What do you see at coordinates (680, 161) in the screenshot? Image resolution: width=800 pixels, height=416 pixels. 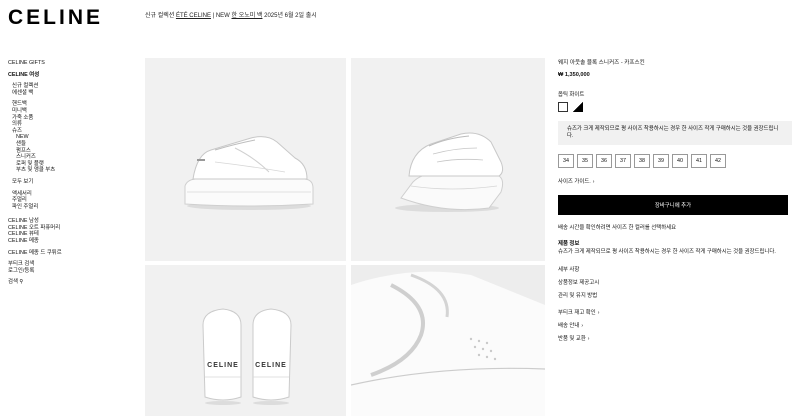 I see `size-option-40: 40` at bounding box center [680, 161].